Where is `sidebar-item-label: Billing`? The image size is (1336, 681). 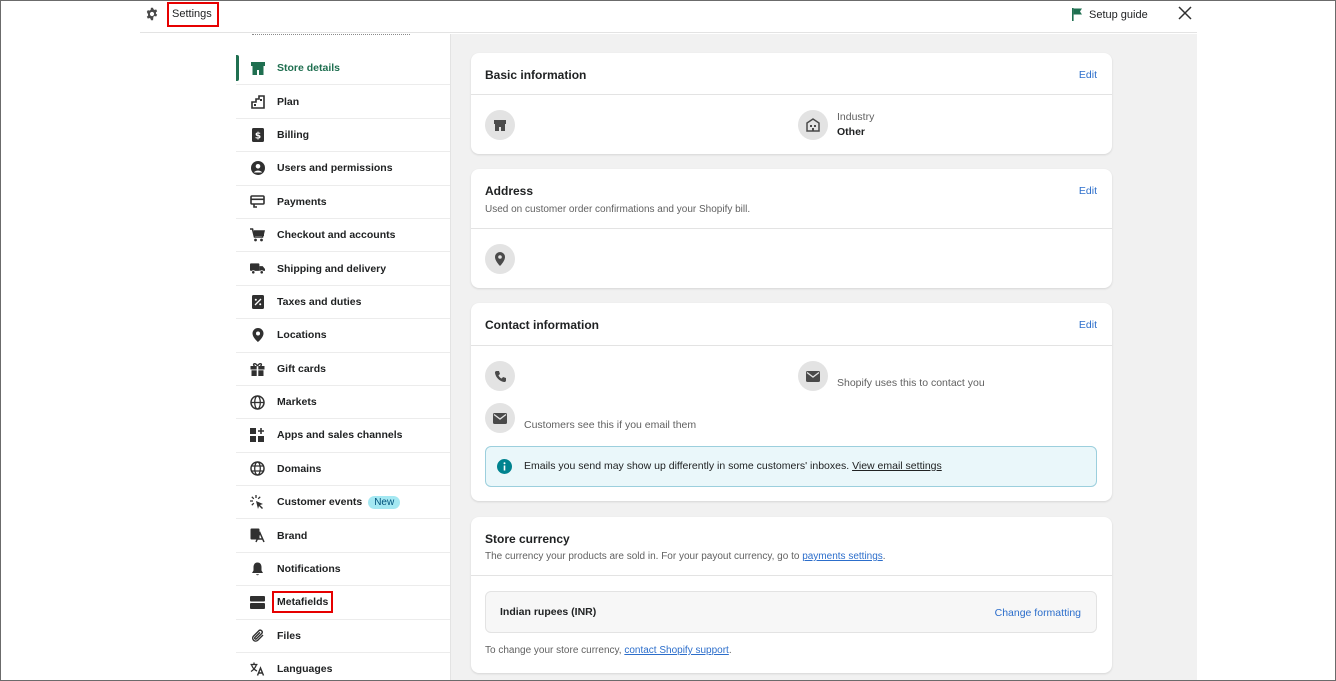
sidebar-item-label: Billing is located at coordinates (293, 134).